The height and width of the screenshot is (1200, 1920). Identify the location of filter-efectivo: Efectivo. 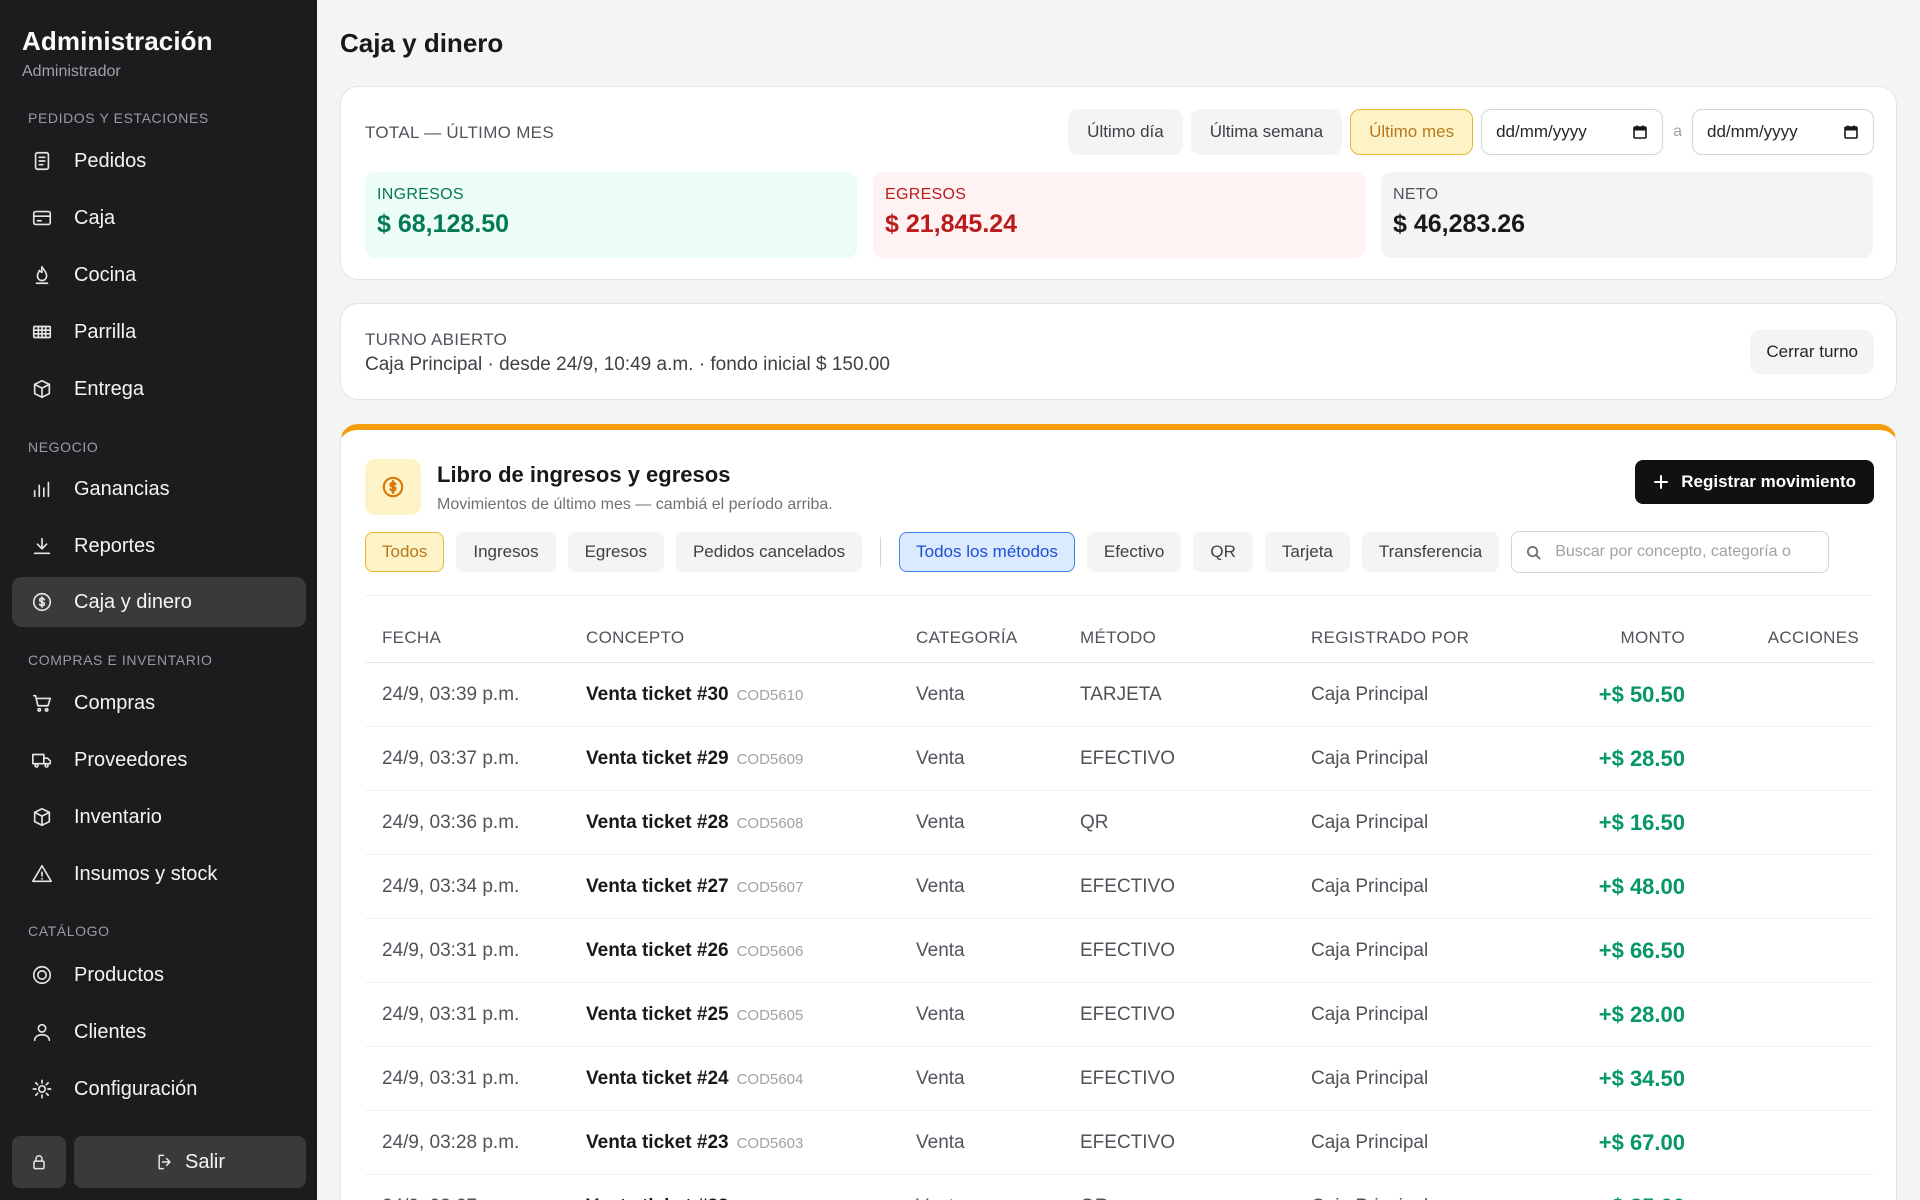
(1134, 552).